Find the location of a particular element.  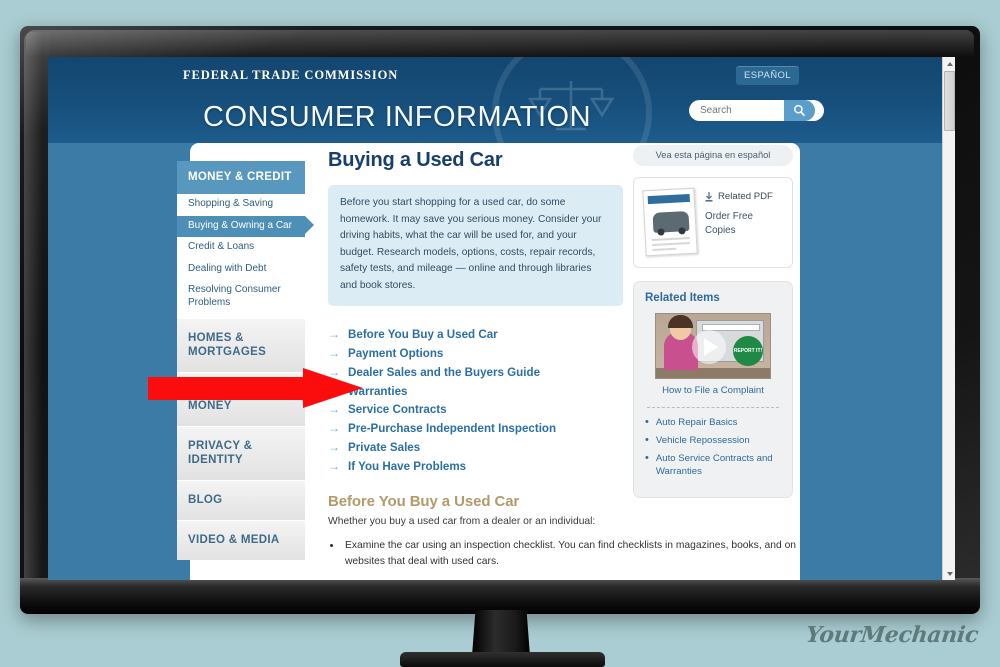

sidebar-item-label: Buying & Owning a Car is located at coordinates (240, 225).